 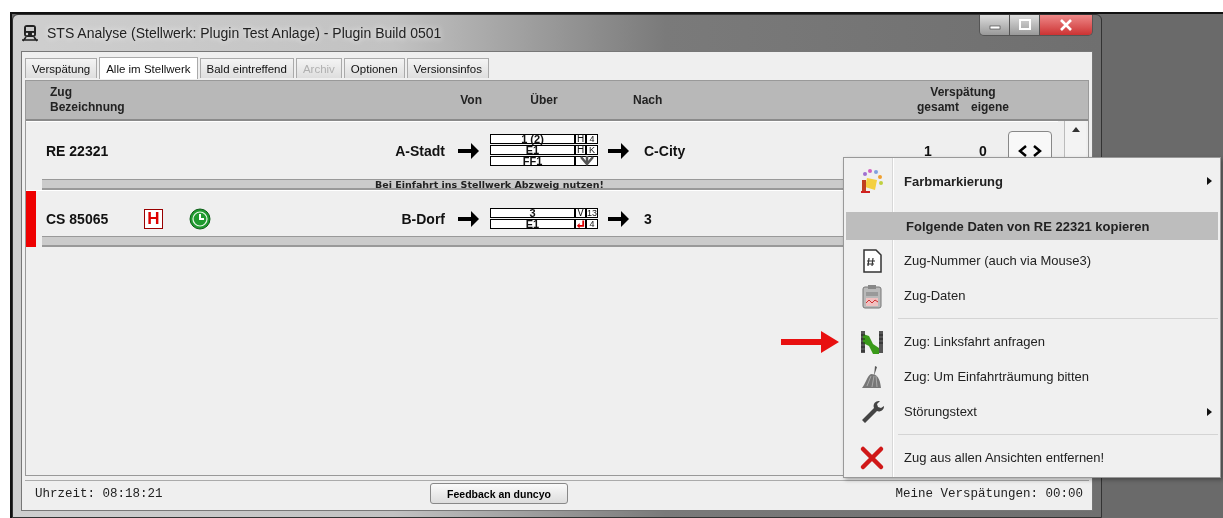 What do you see at coordinates (1032, 376) in the screenshot?
I see `menu-item: Zug: Um Einfahrträumung bitten` at bounding box center [1032, 376].